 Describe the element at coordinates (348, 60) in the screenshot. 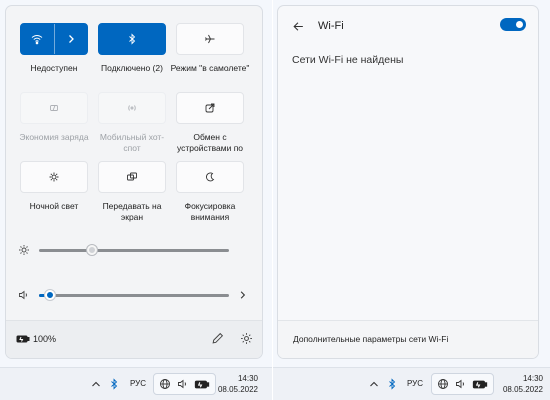

I see `no-networks-message: Сети Wi-Fi не найдены` at that location.